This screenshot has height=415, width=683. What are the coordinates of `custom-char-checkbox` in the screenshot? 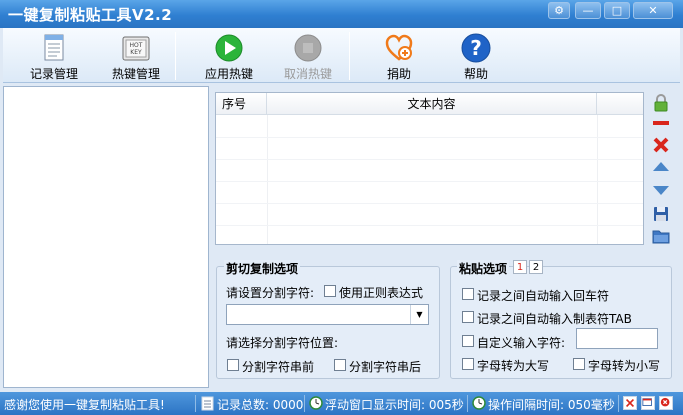 It's located at (468, 341).